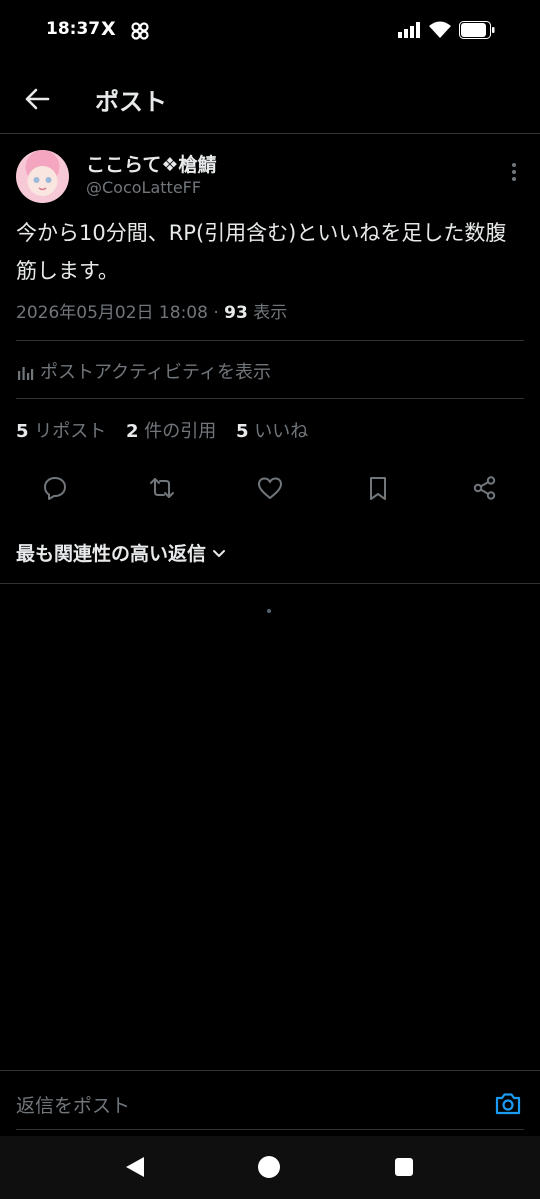  I want to click on repost-label: リポスト, so click(70, 431).